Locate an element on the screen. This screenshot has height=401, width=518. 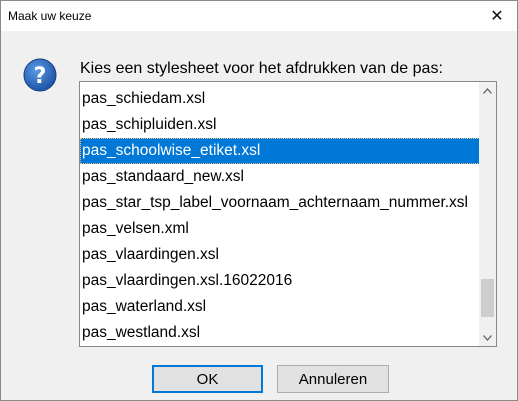
scroll-down-button is located at coordinates (487, 337).